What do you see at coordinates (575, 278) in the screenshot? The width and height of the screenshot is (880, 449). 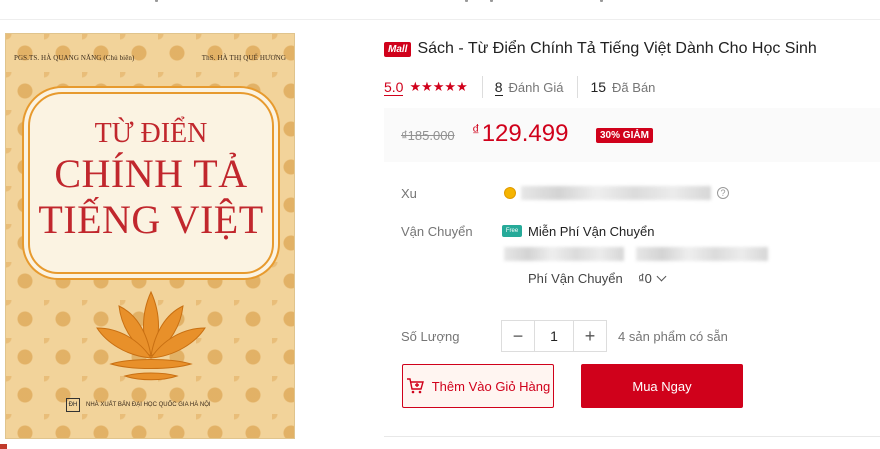 I see `shipping-fee-label: Phí Vận Chuyển` at bounding box center [575, 278].